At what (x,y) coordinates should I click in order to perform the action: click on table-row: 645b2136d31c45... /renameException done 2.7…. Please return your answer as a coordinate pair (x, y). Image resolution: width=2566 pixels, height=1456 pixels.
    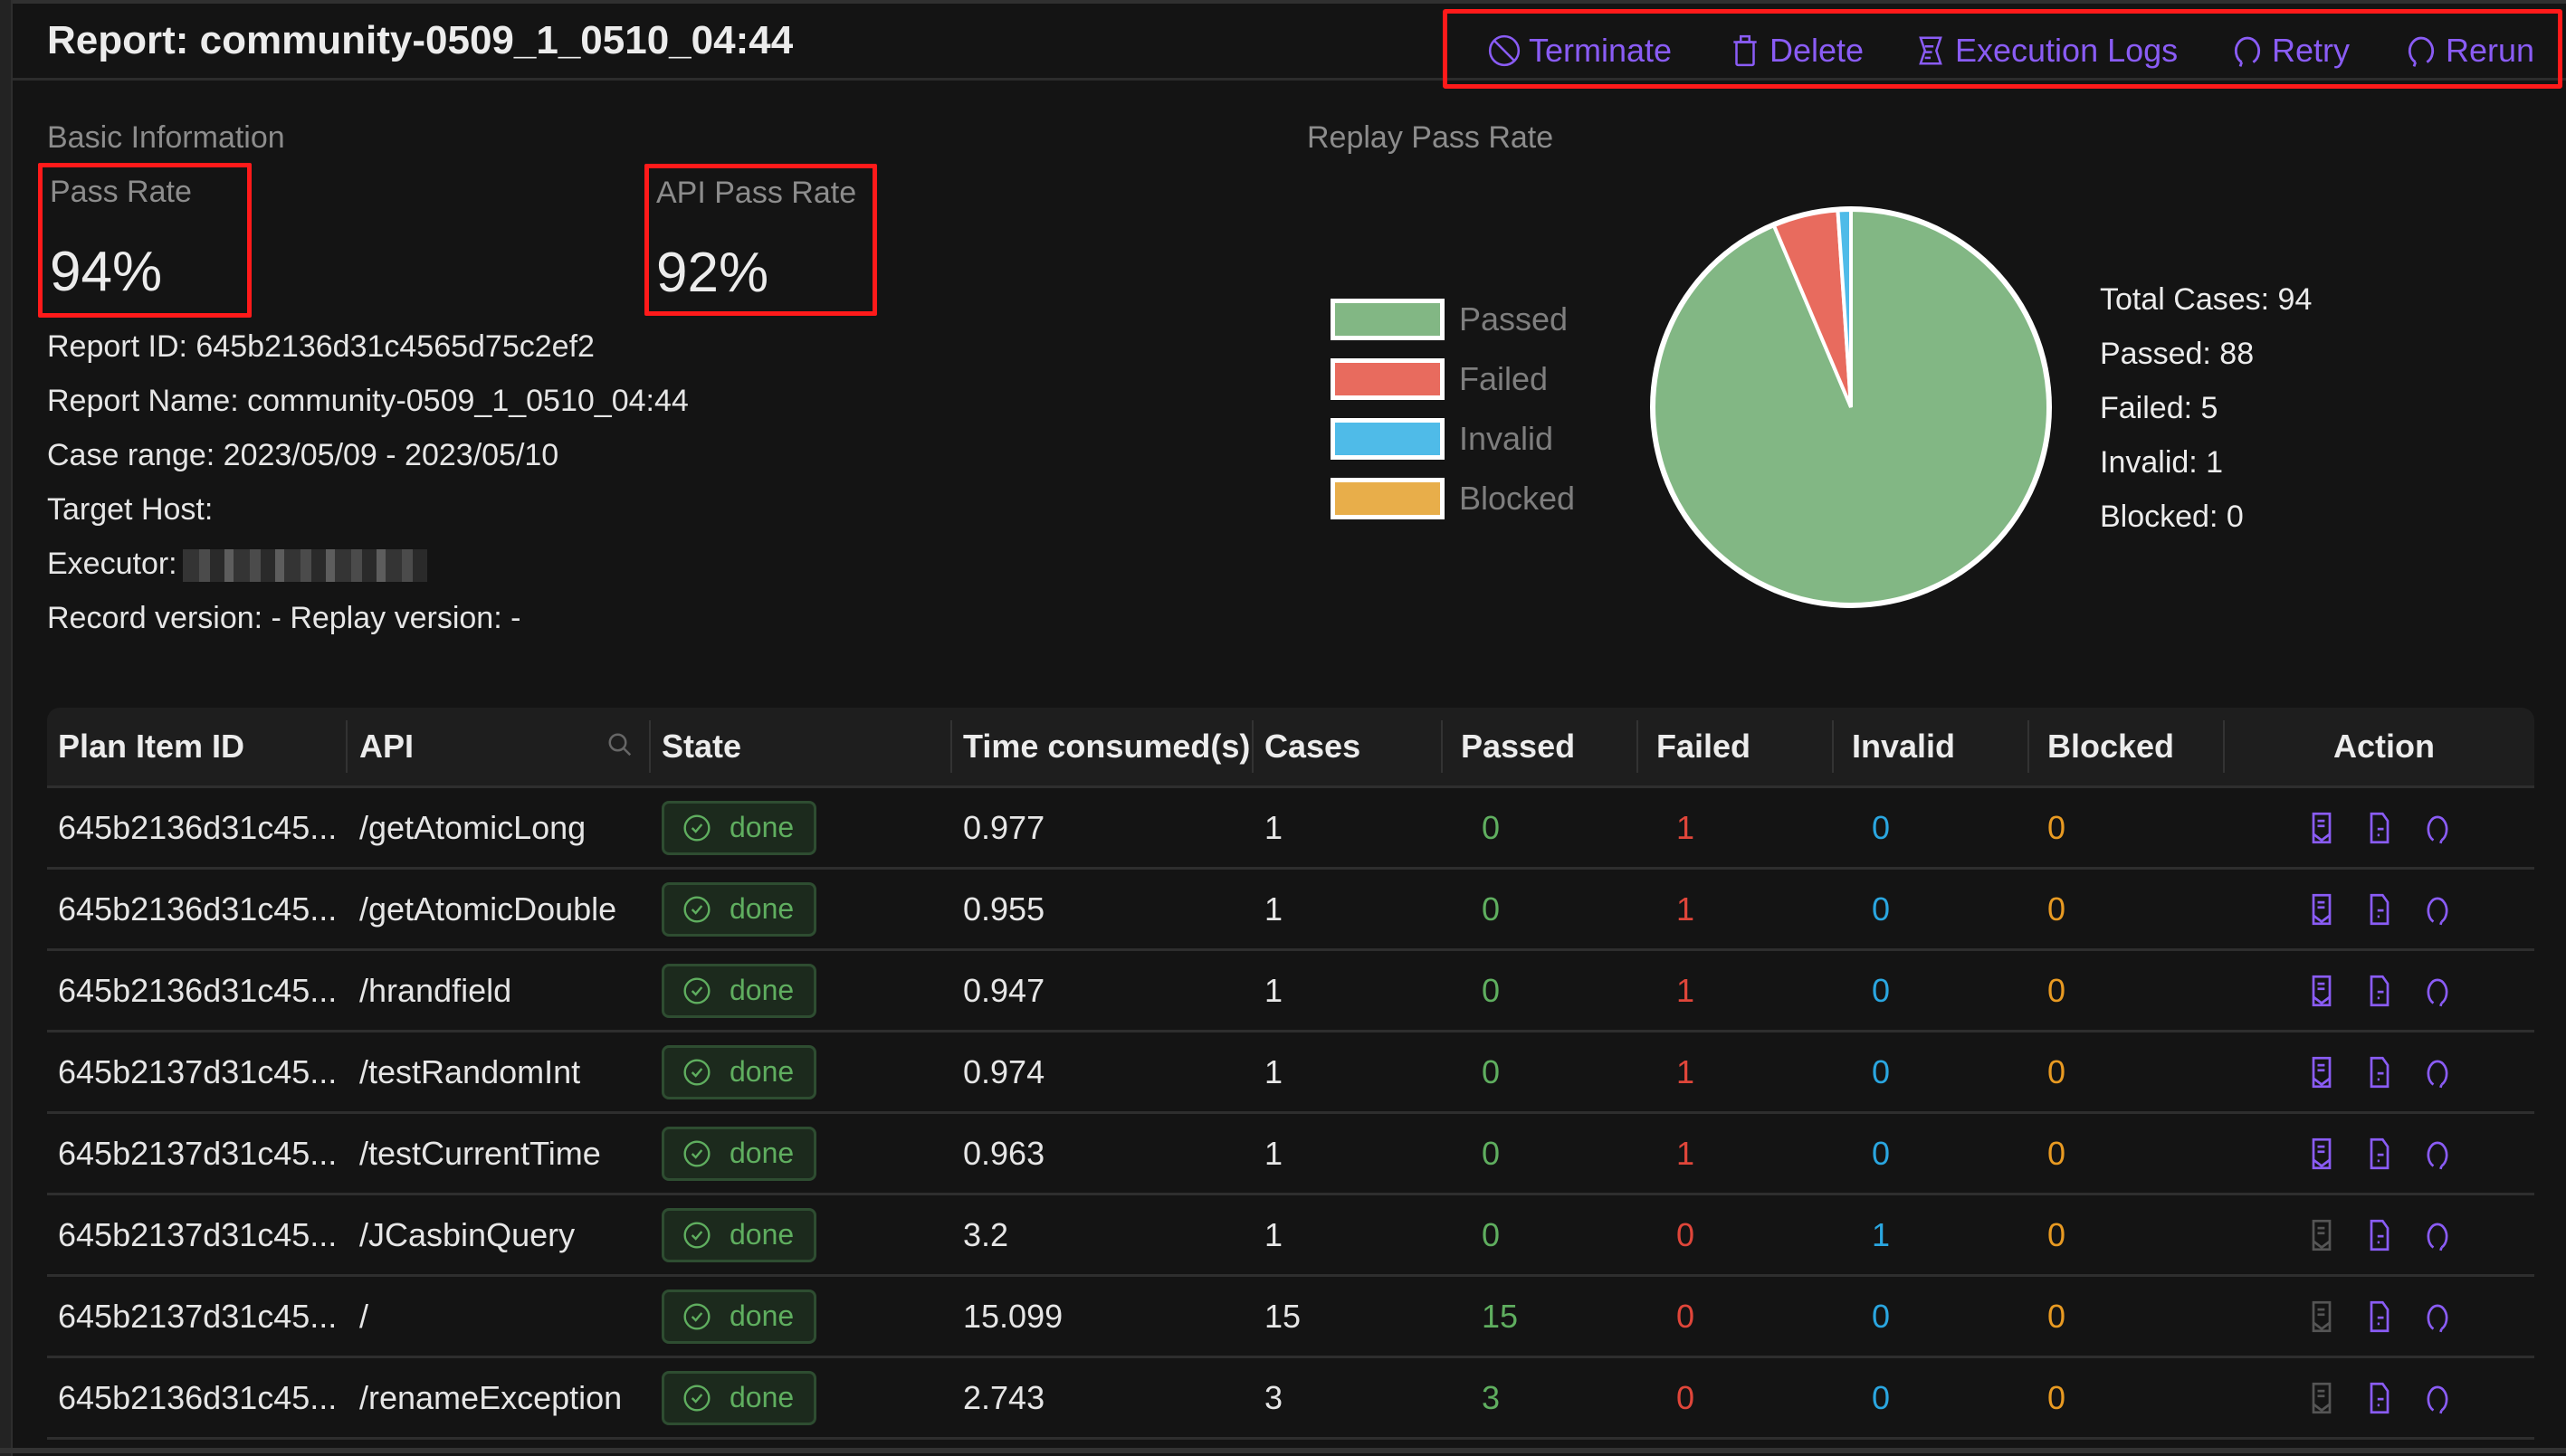
    Looking at the image, I should click on (1291, 1399).